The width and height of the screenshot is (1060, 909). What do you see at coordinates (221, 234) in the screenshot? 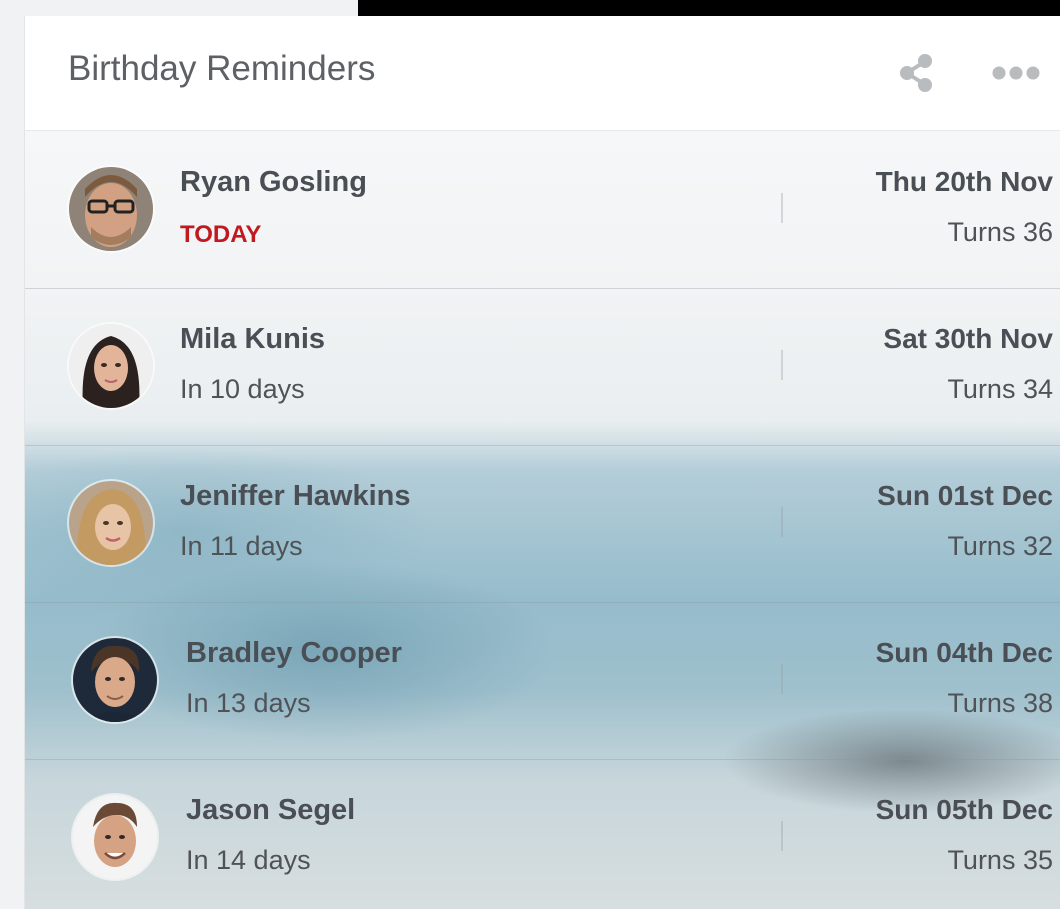
I see `birthday-countdown: TODAY` at bounding box center [221, 234].